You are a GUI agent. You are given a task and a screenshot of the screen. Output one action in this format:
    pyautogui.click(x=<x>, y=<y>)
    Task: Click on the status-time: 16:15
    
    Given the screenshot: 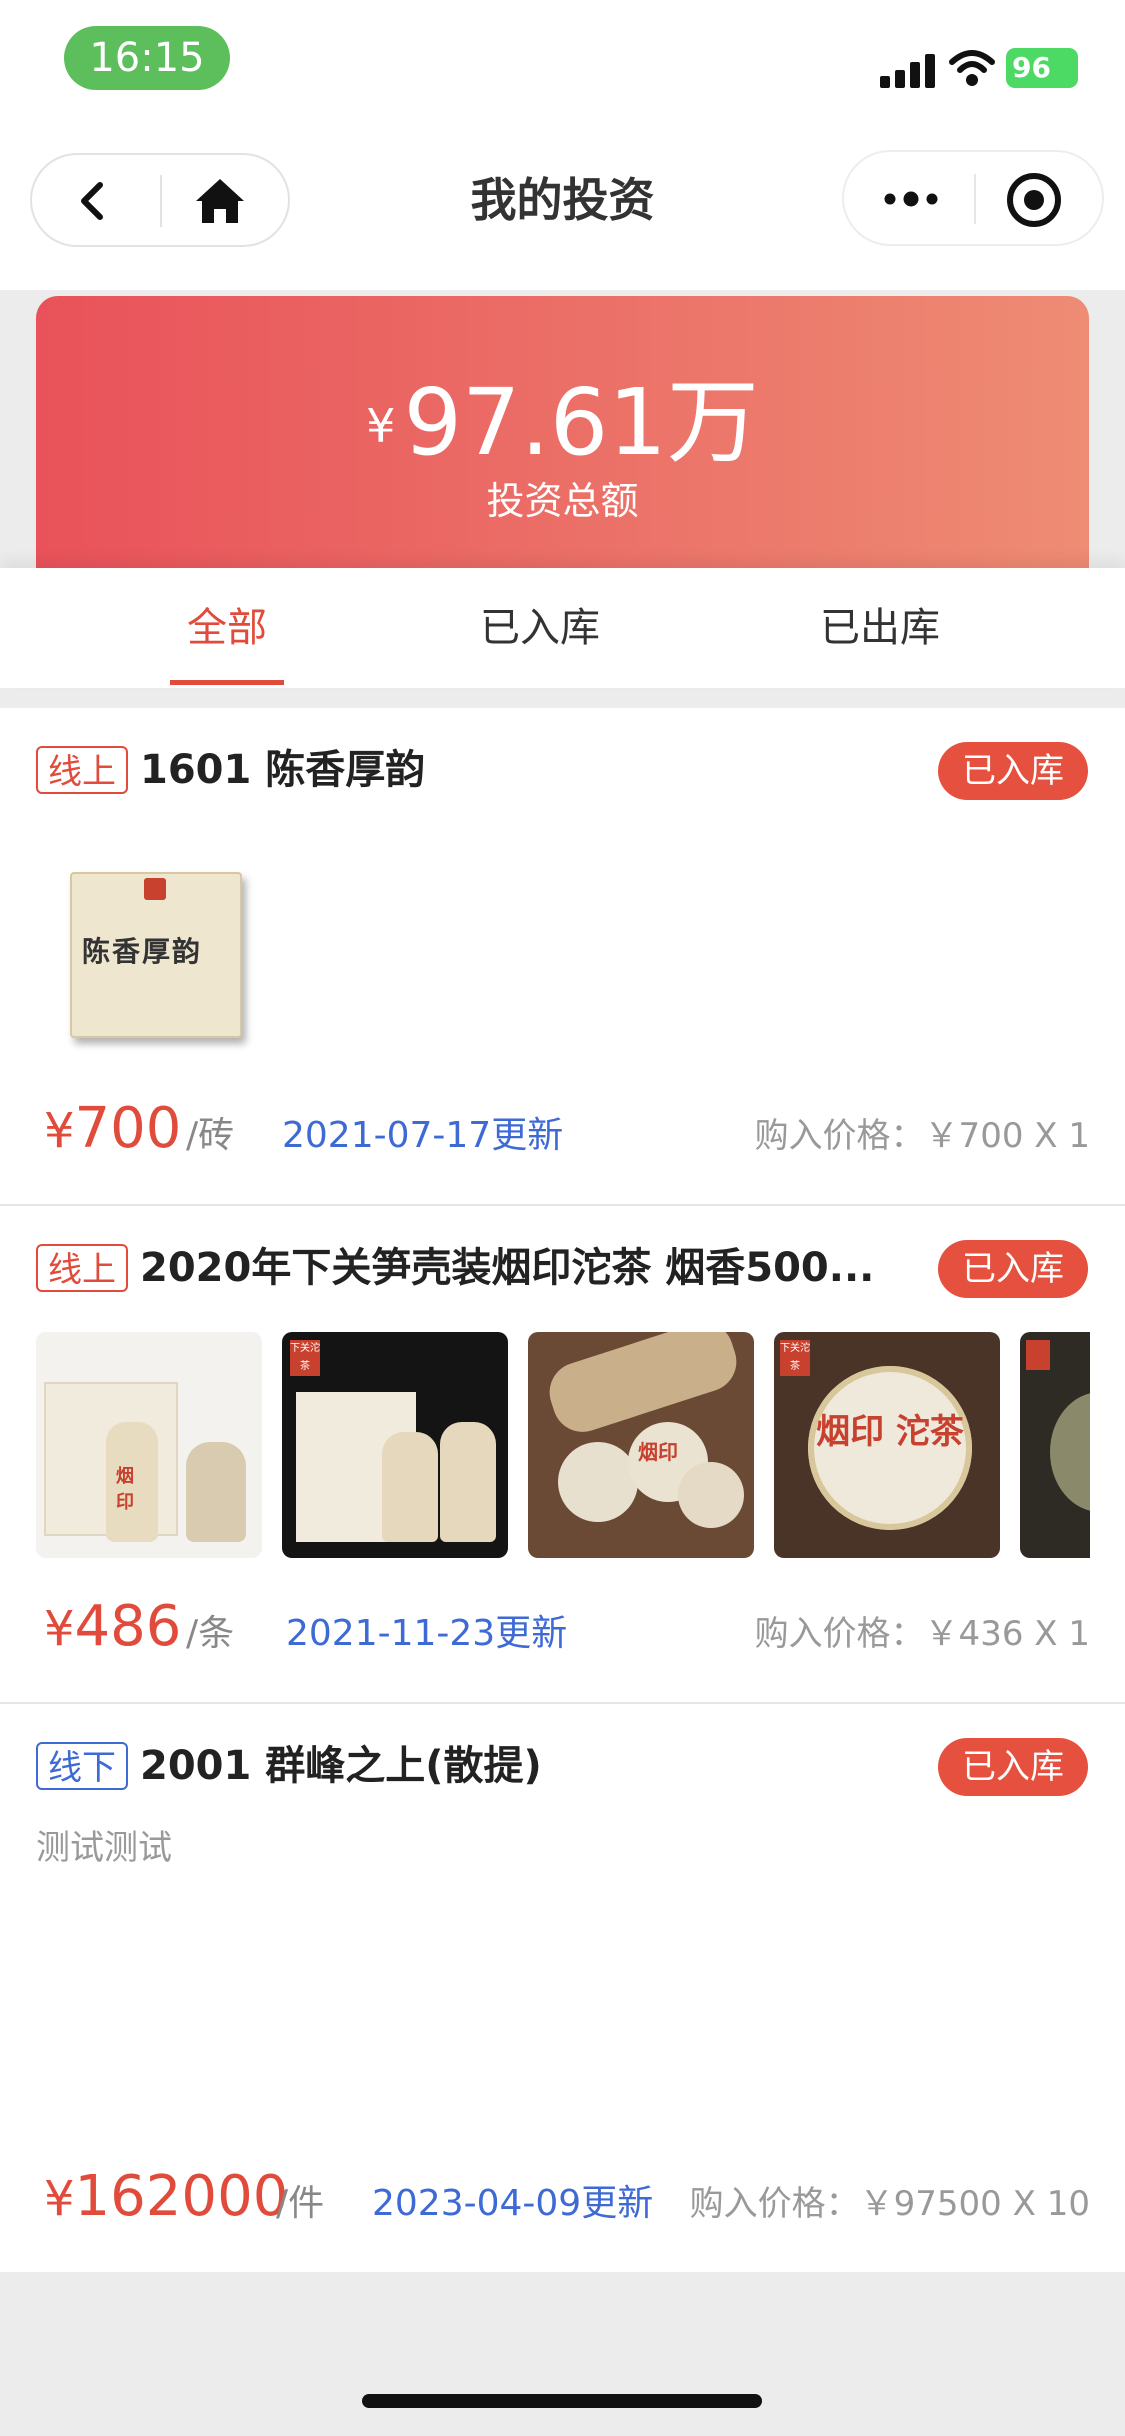 What is the action you would take?
    pyautogui.click(x=147, y=58)
    